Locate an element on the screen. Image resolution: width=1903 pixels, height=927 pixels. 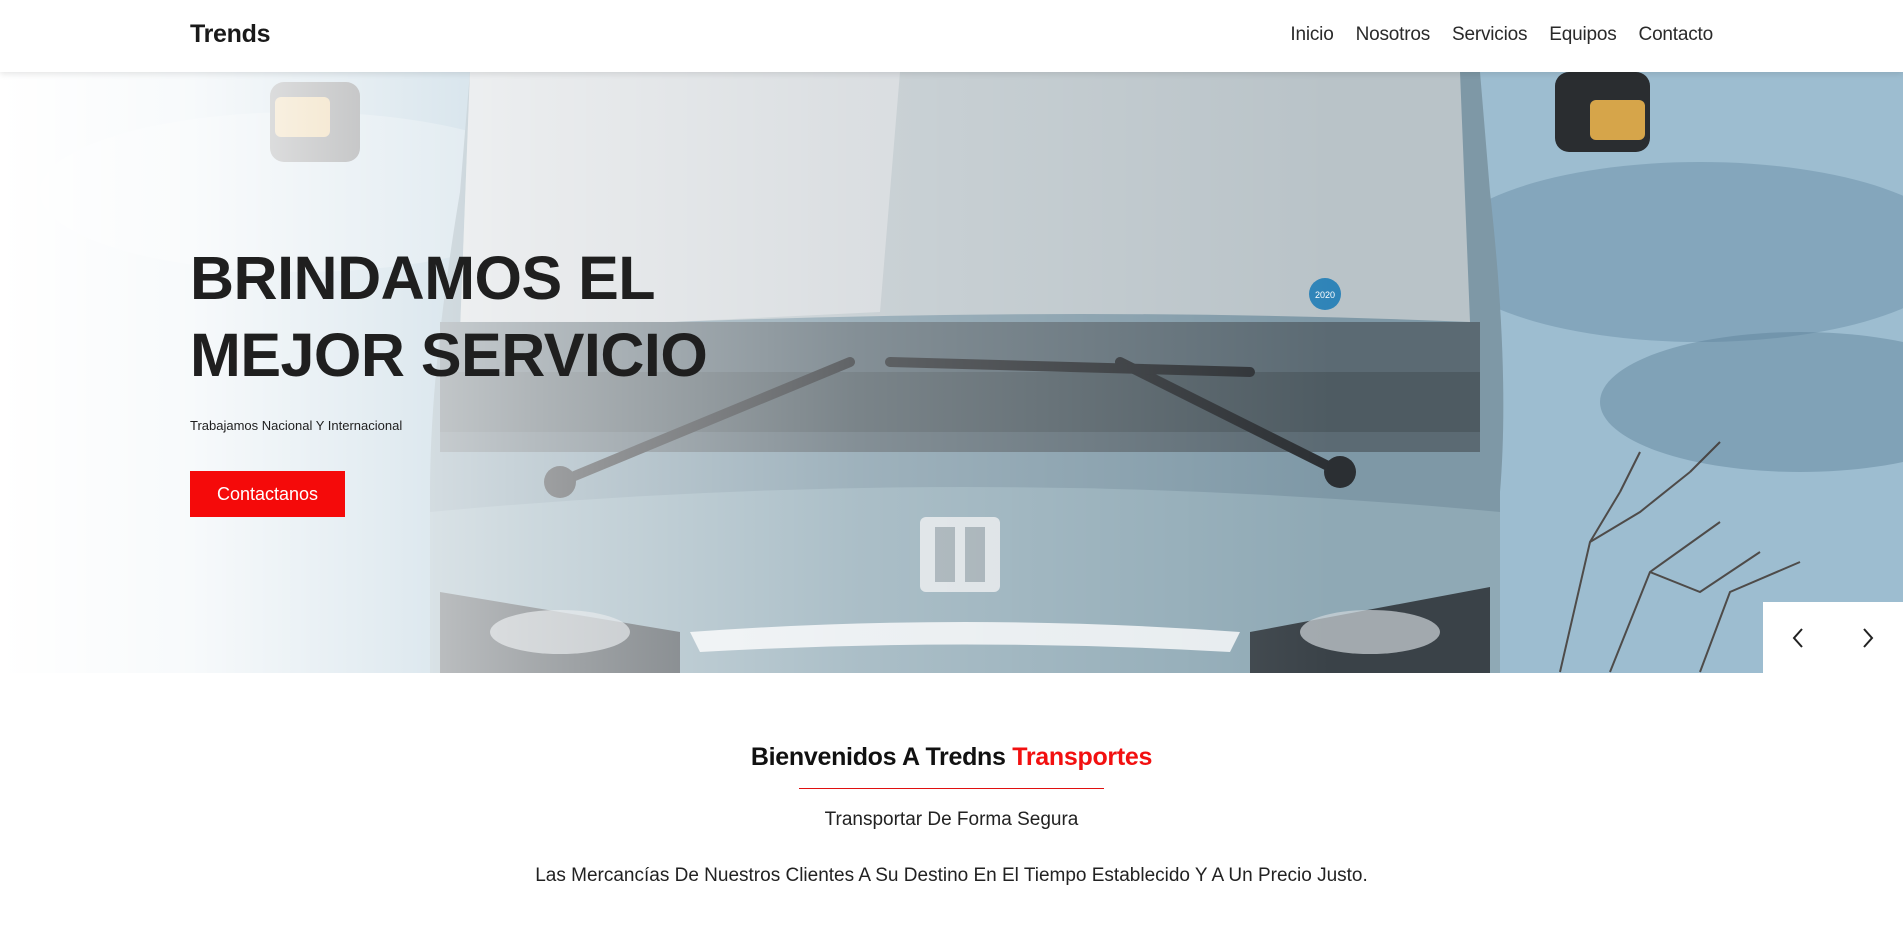
carousel-prev-button is located at coordinates (1798, 637).